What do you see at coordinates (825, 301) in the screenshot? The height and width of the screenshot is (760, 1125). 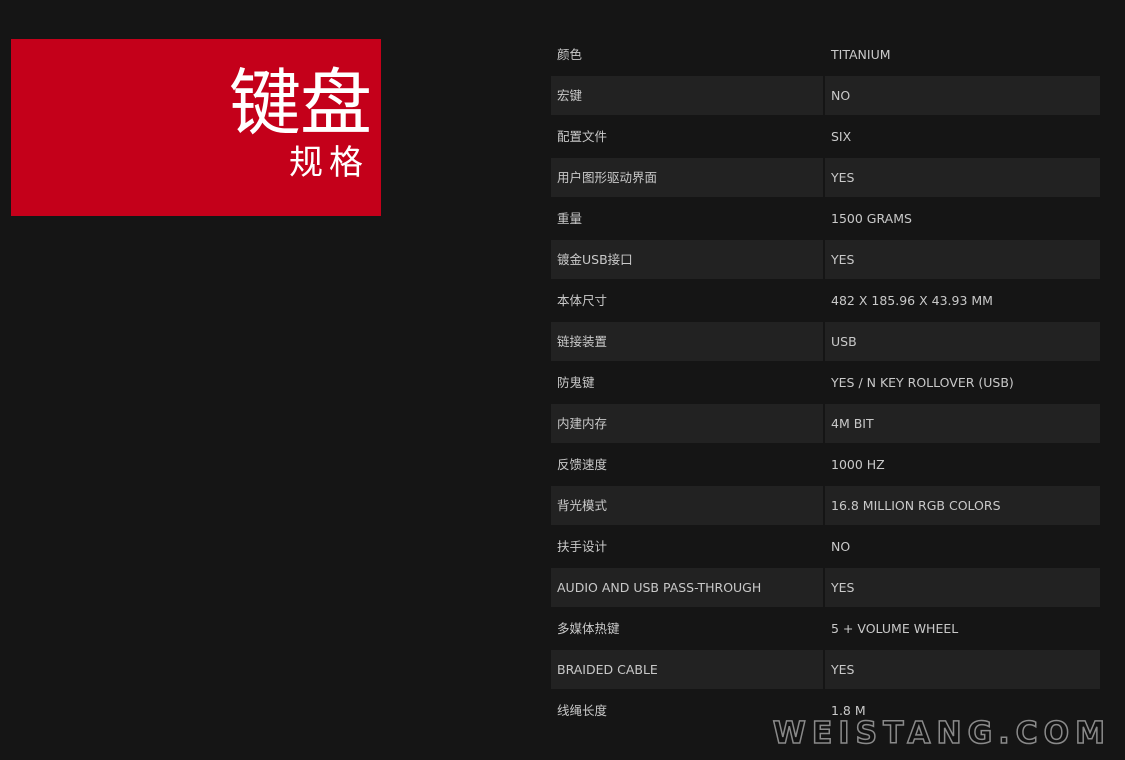 I see `spec-row: 本体尺寸 482 X 185.96 X 43.93 MM` at bounding box center [825, 301].